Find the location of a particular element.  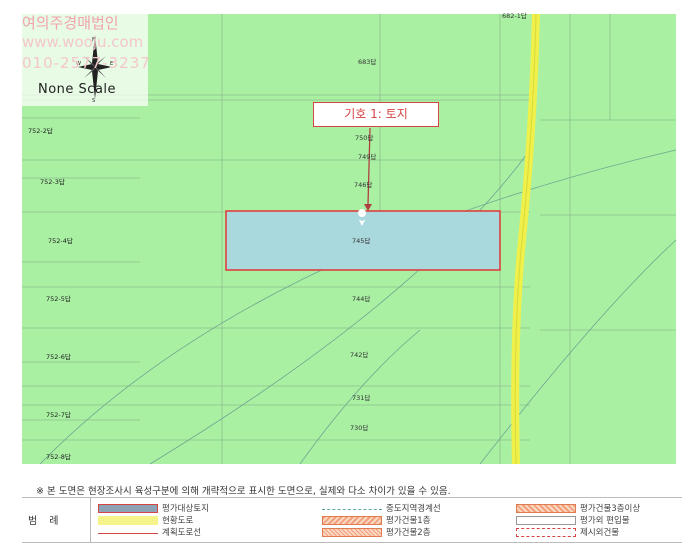

legend-symbol-hatch-orange is located at coordinates (546, 508).